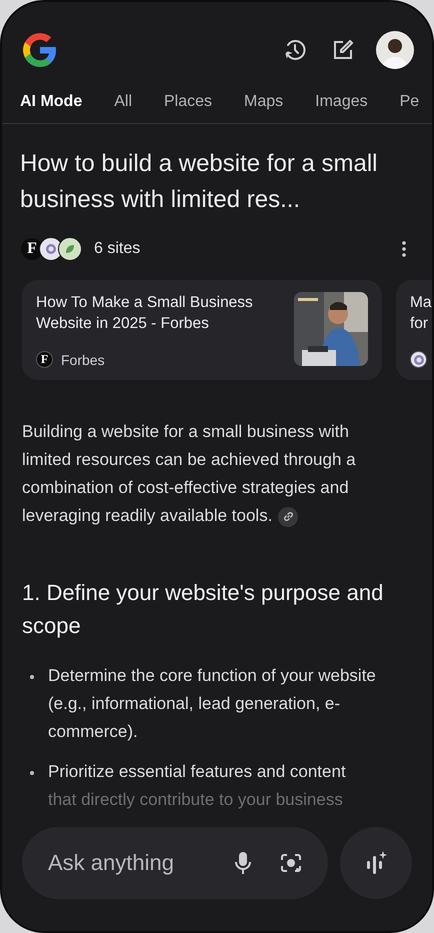  What do you see at coordinates (376, 863) in the screenshot?
I see `sparkle-bars-icon` at bounding box center [376, 863].